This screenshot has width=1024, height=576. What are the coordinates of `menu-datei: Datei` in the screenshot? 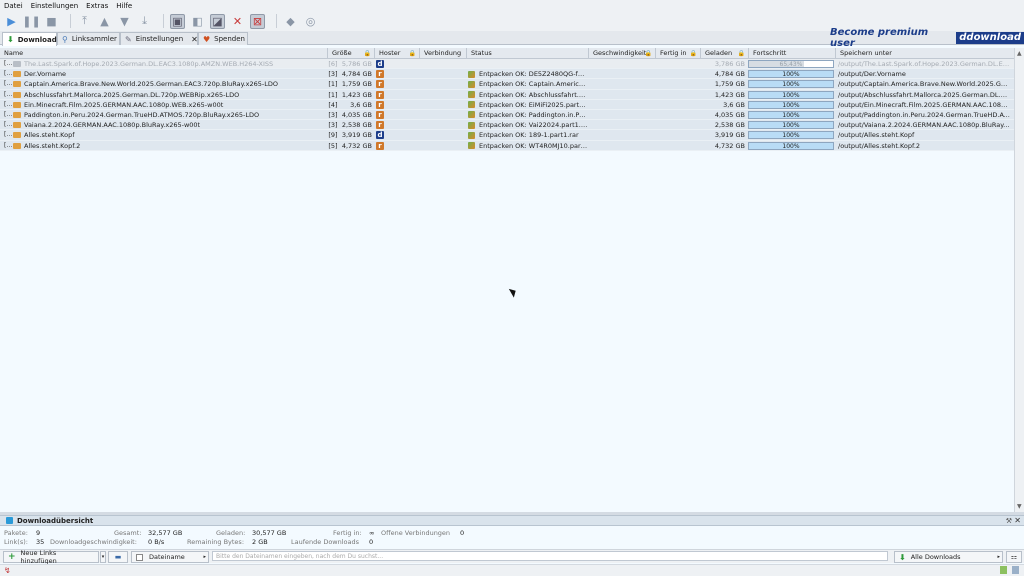 It's located at (13, 6).